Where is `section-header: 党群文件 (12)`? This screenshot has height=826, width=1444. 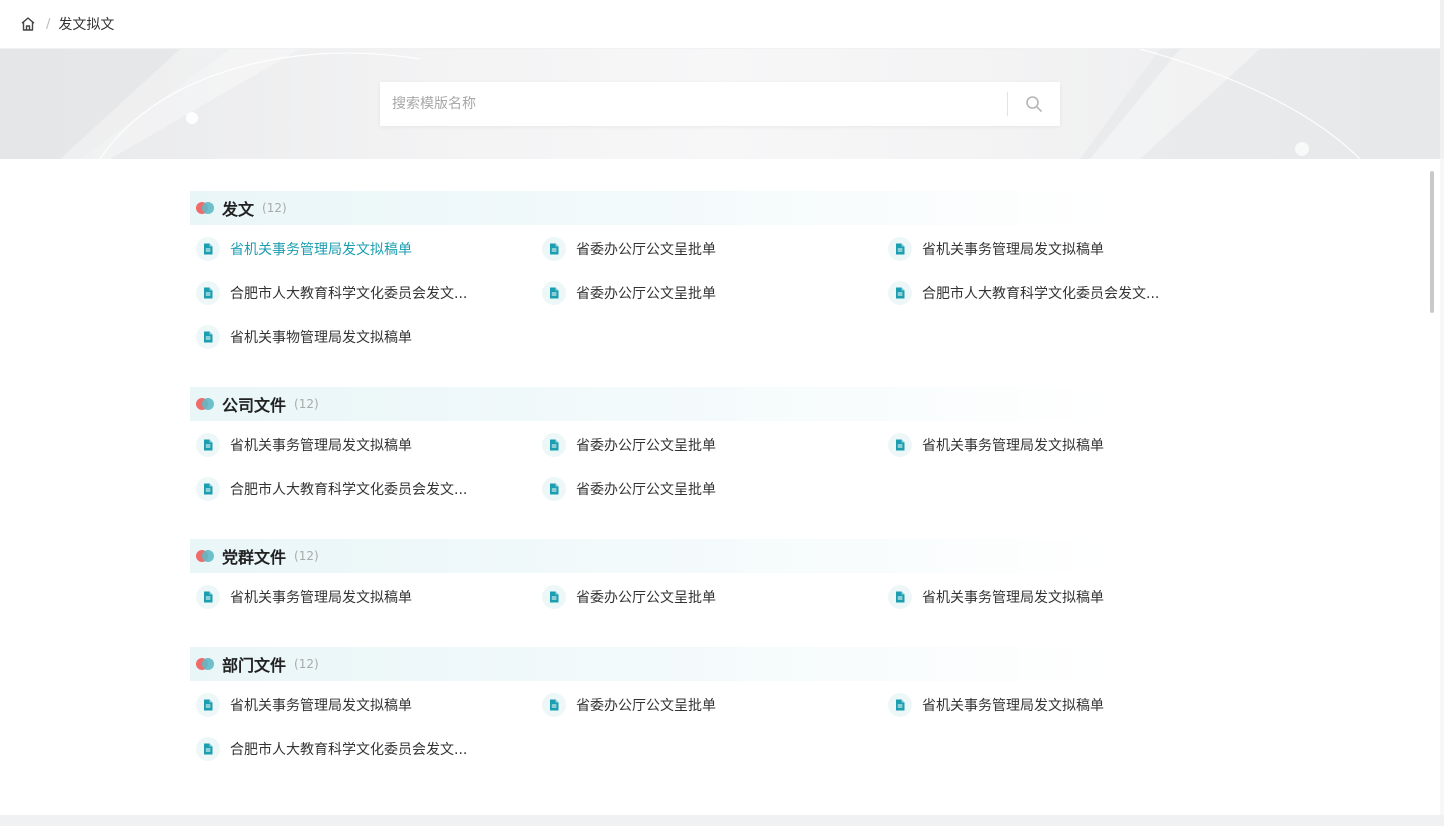 section-header: 党群文件 (12) is located at coordinates (650, 556).